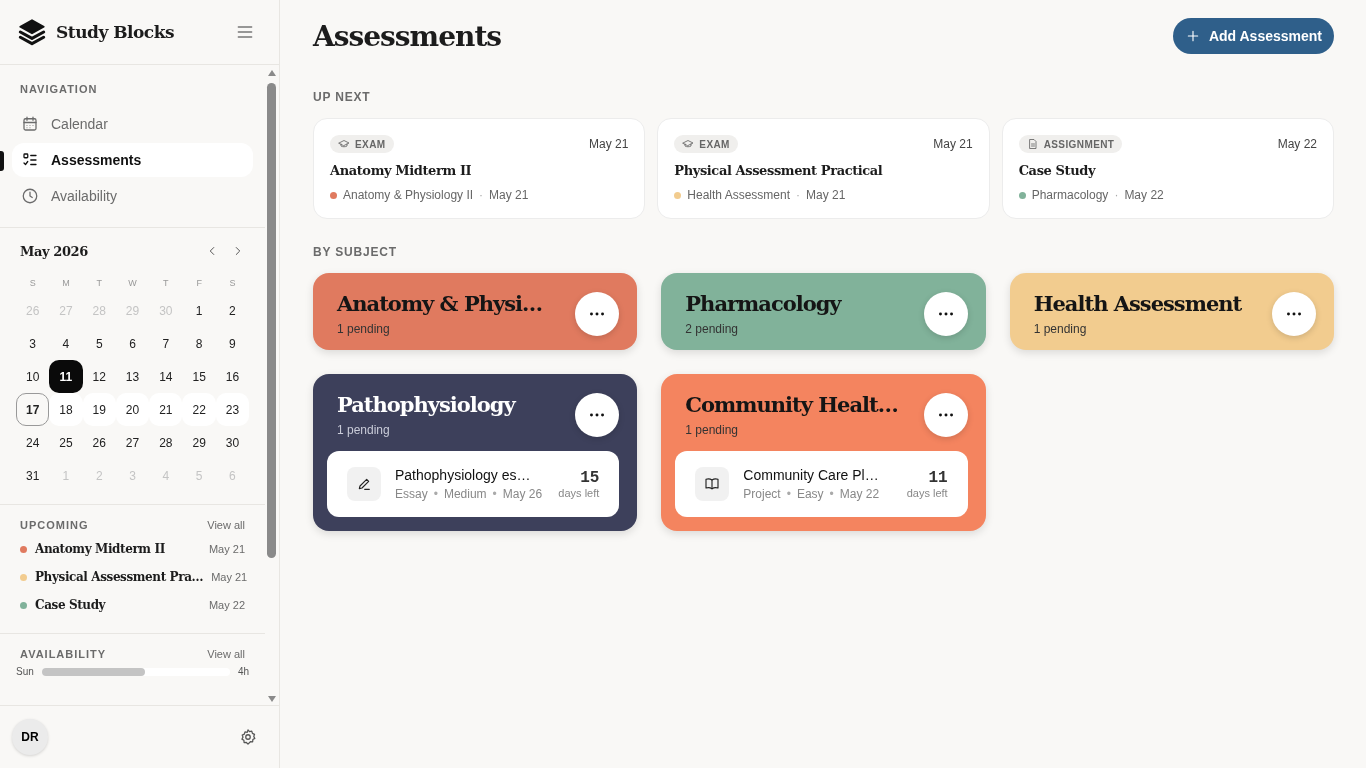 The image size is (1366, 768). What do you see at coordinates (166, 442) in the screenshot?
I see `calendar-day: 28` at bounding box center [166, 442].